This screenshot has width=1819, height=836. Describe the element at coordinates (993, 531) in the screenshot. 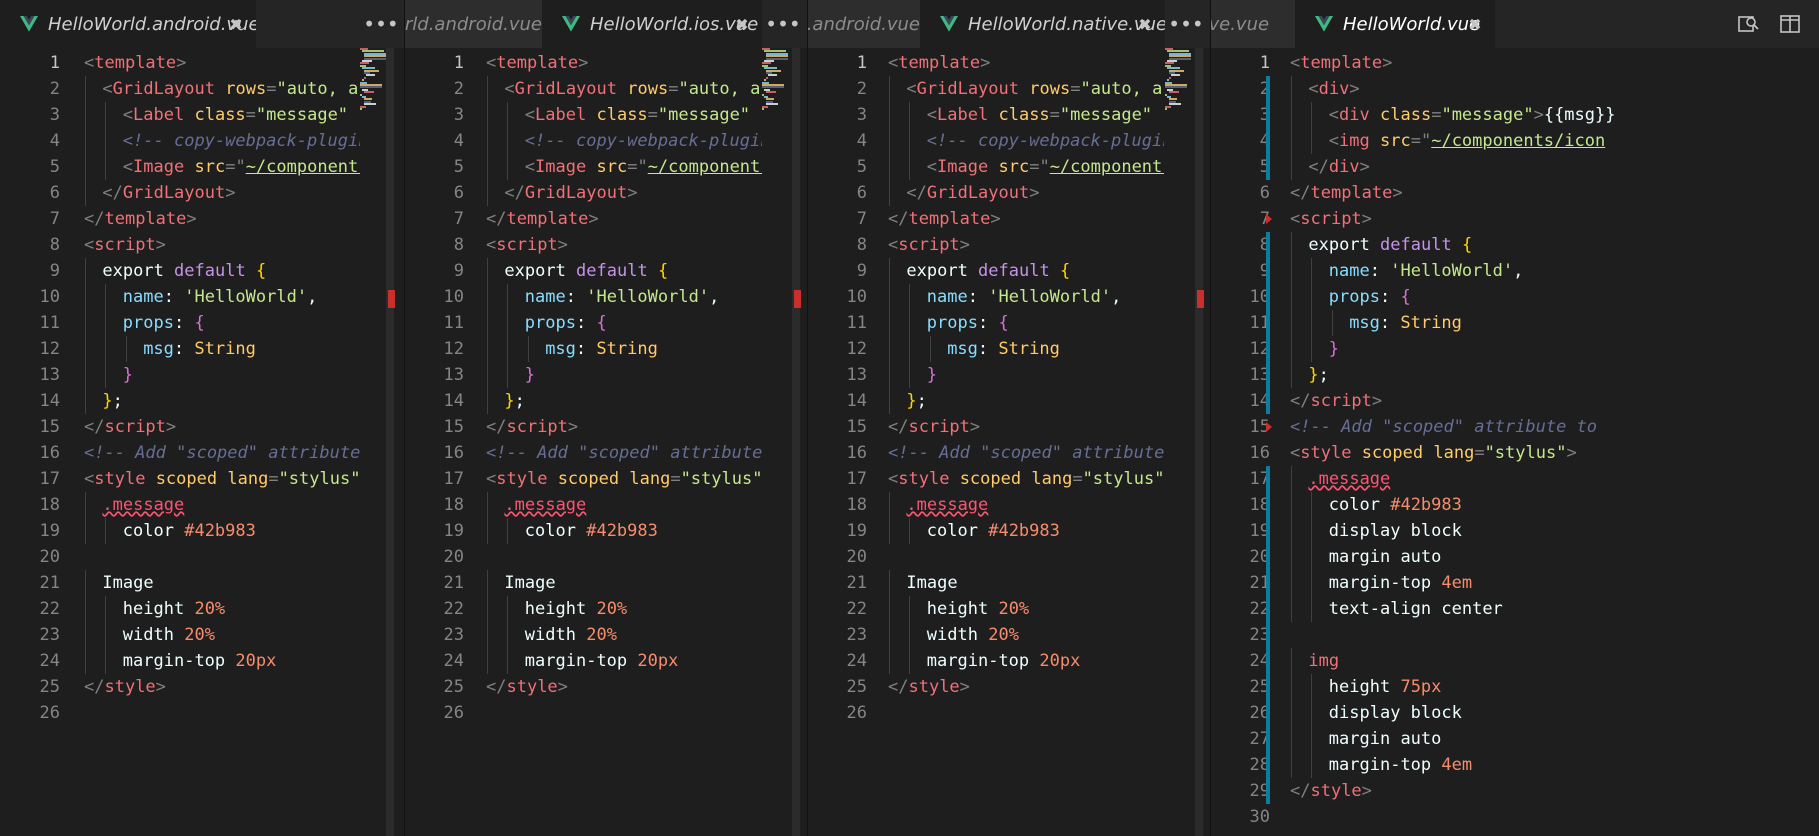

I see `code-line: color #42b983` at that location.